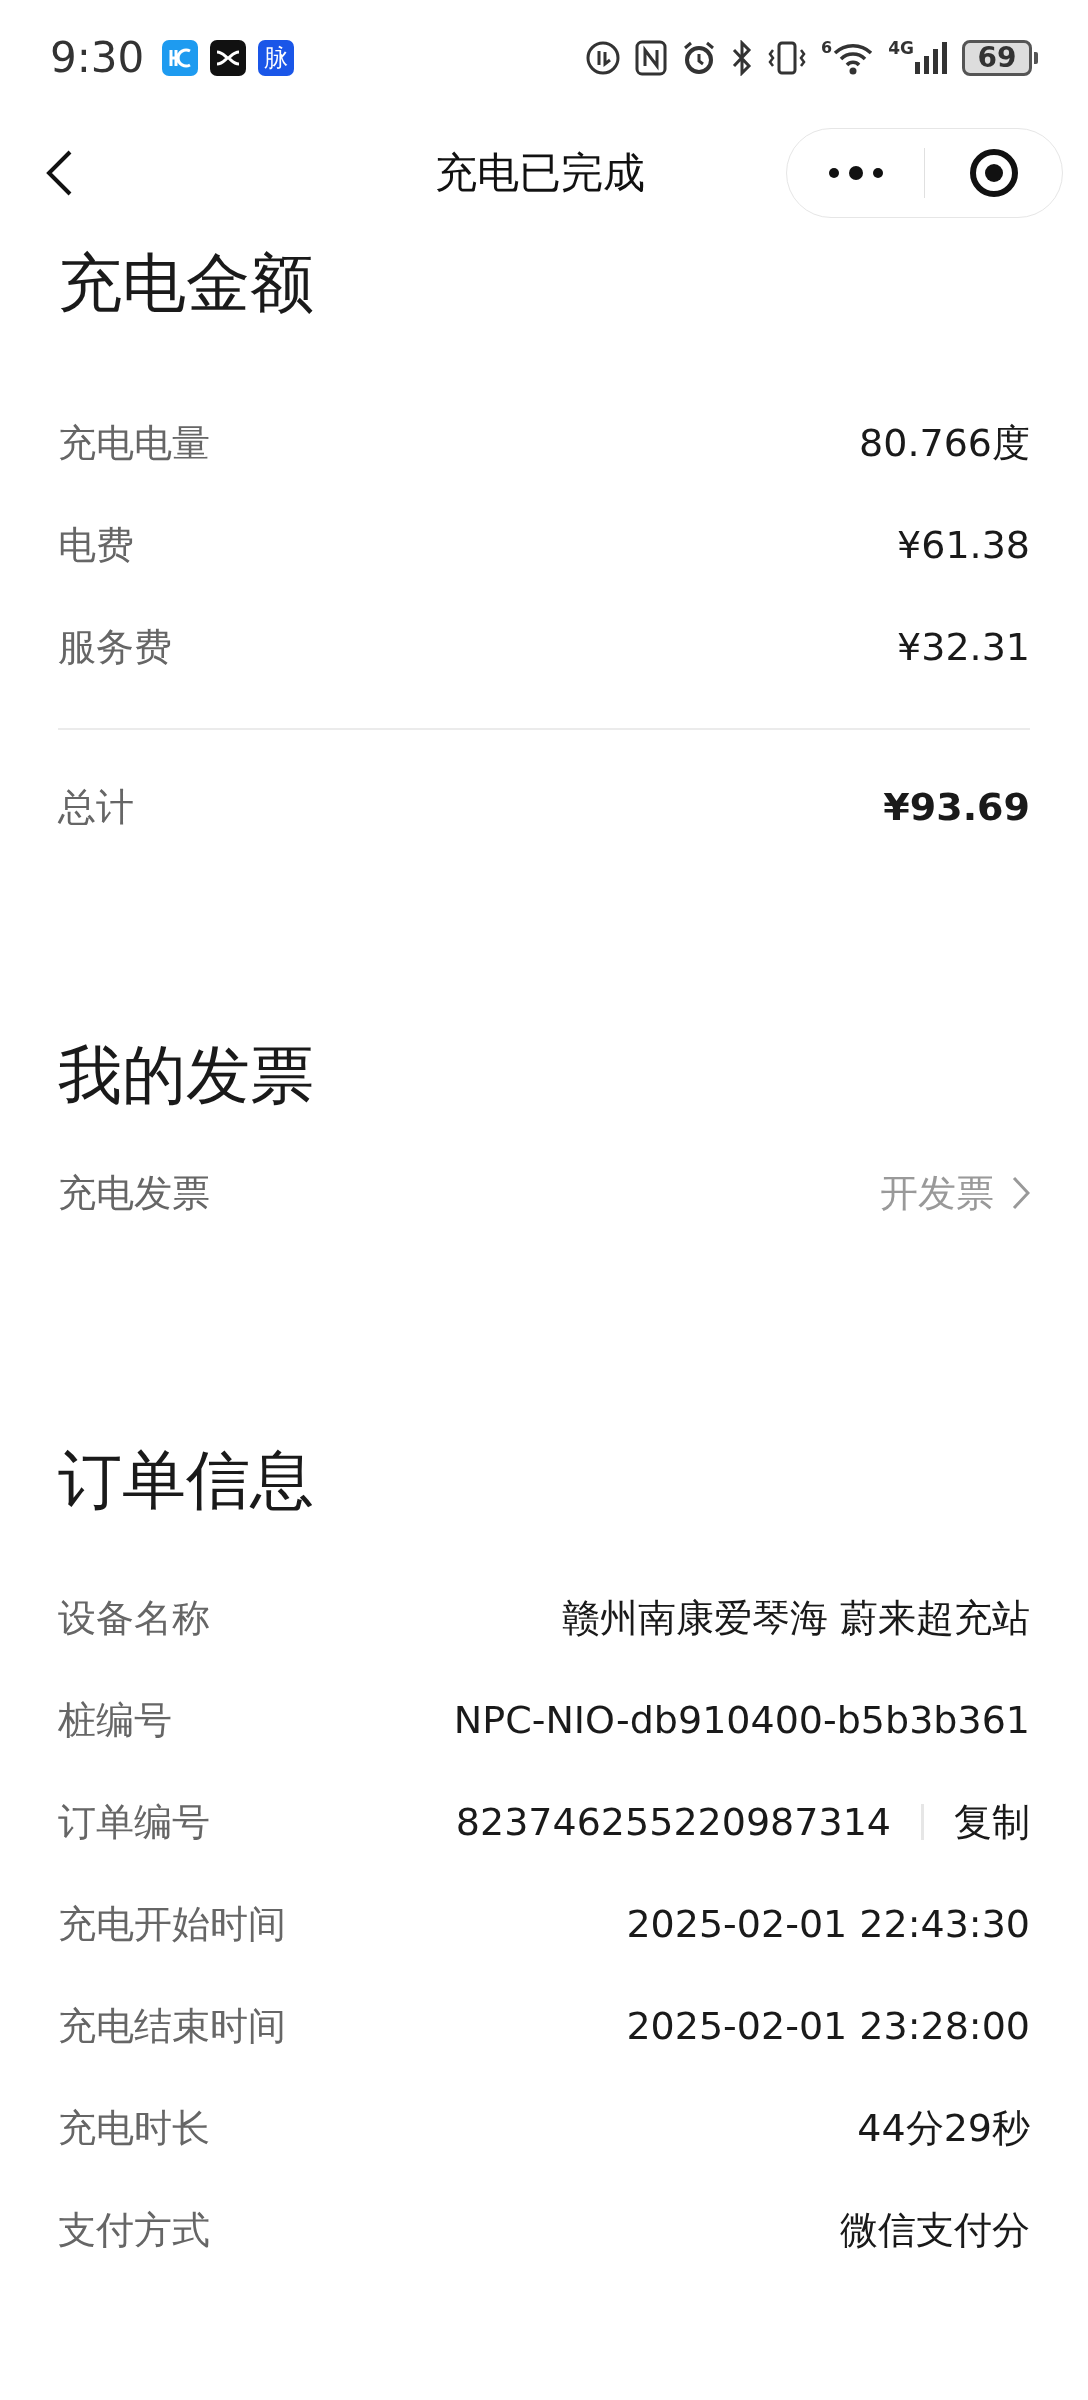 The width and height of the screenshot is (1088, 2400). I want to click on back-icon, so click(59, 172).